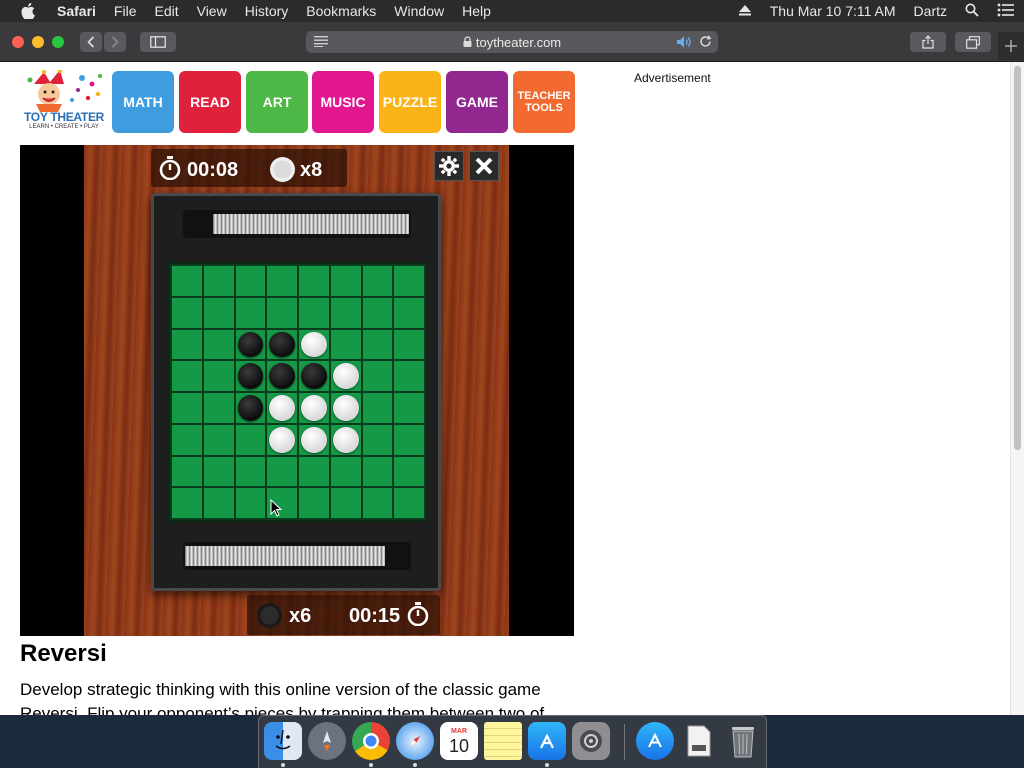 The width and height of the screenshot is (1024, 768). Describe the element at coordinates (484, 166) in the screenshot. I see `close-game-button` at that location.